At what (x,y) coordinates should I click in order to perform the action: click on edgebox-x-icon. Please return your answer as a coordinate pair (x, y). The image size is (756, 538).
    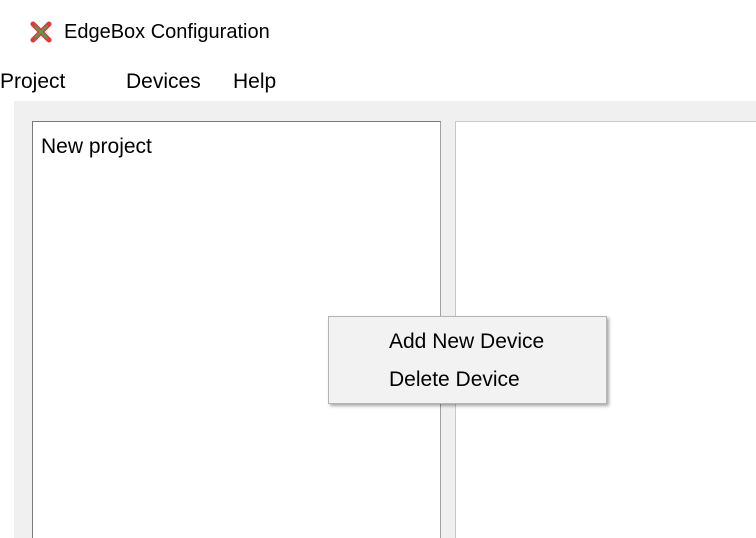
    Looking at the image, I should click on (41, 32).